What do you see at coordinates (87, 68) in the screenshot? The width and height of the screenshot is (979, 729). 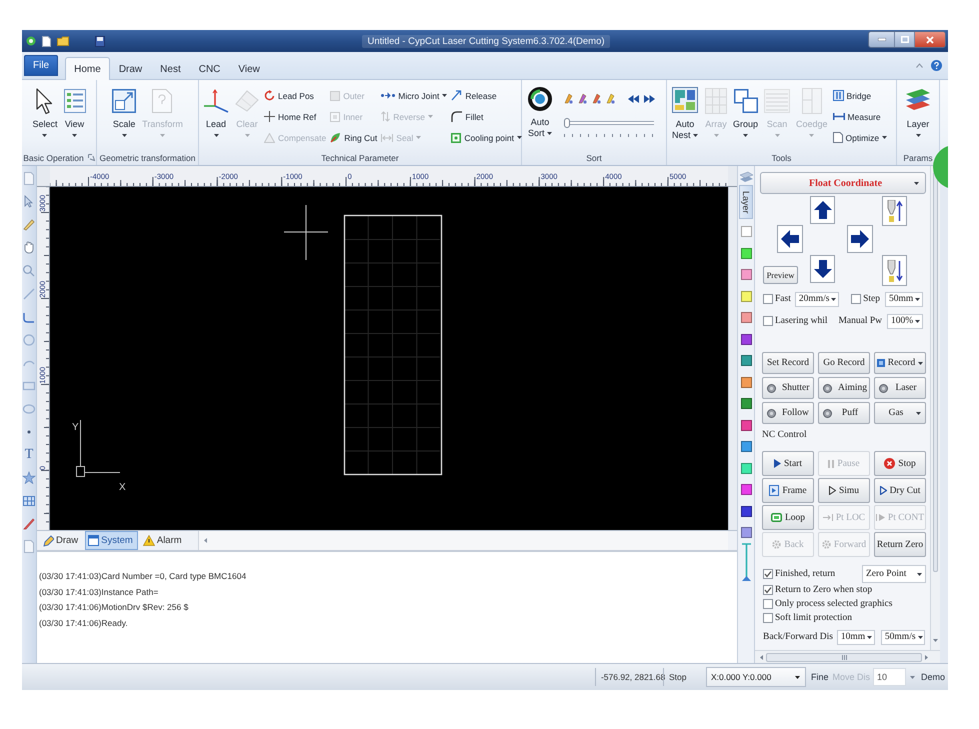 I see `ribbon-tab: Home` at bounding box center [87, 68].